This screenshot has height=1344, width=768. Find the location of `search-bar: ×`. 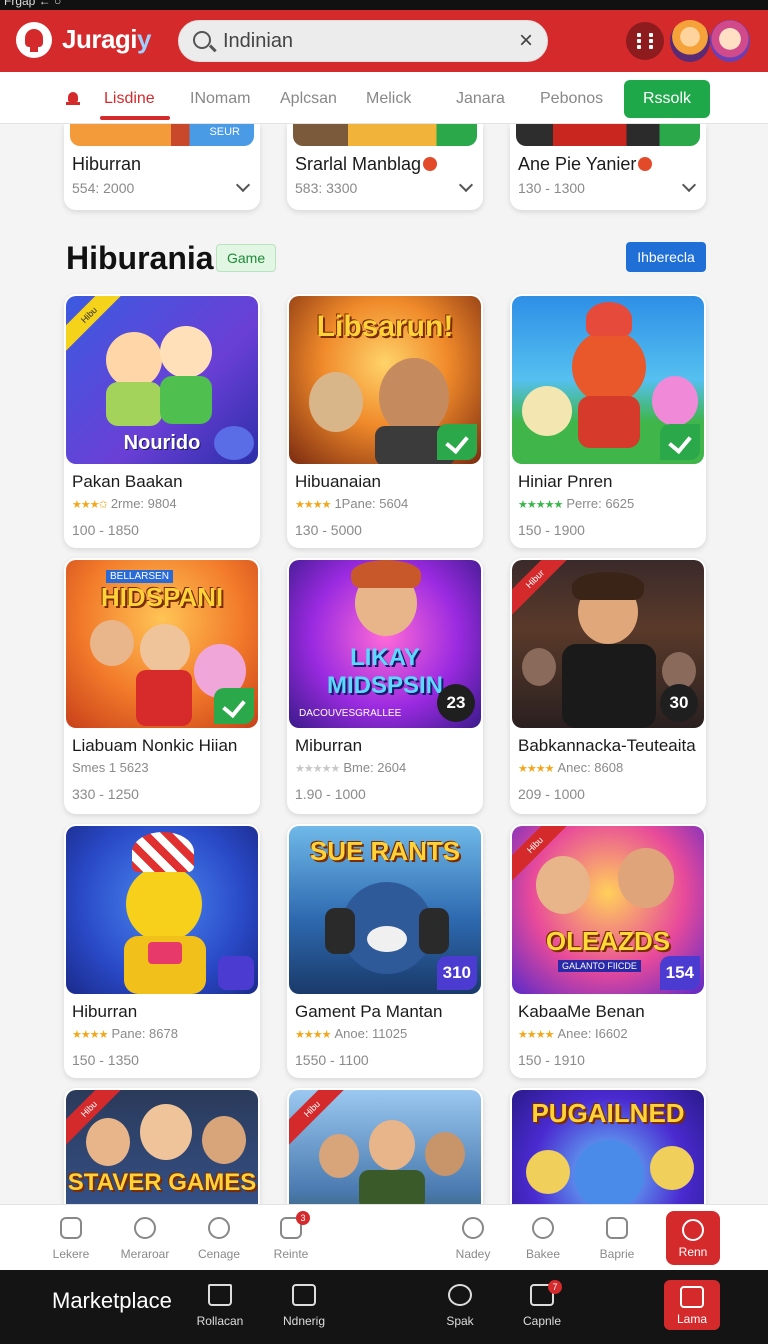

search-bar: × is located at coordinates (363, 41).